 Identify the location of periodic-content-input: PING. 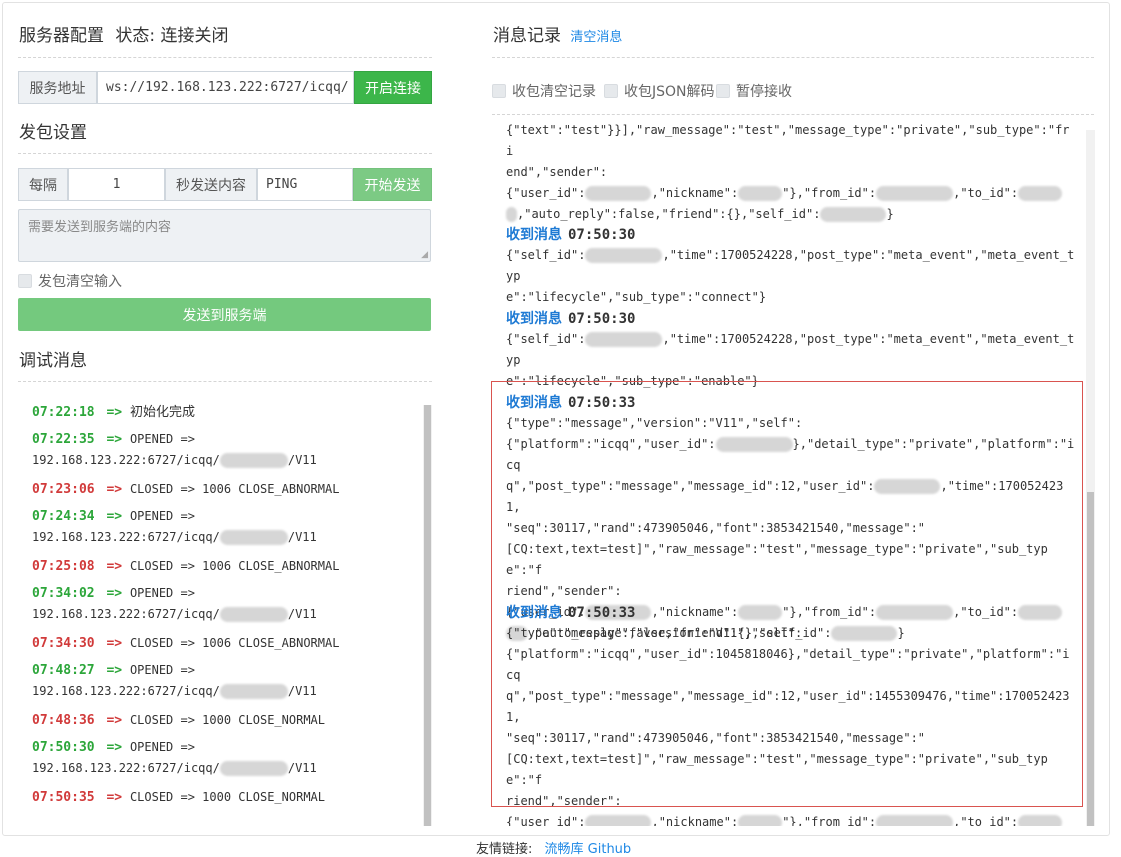
(305, 184).